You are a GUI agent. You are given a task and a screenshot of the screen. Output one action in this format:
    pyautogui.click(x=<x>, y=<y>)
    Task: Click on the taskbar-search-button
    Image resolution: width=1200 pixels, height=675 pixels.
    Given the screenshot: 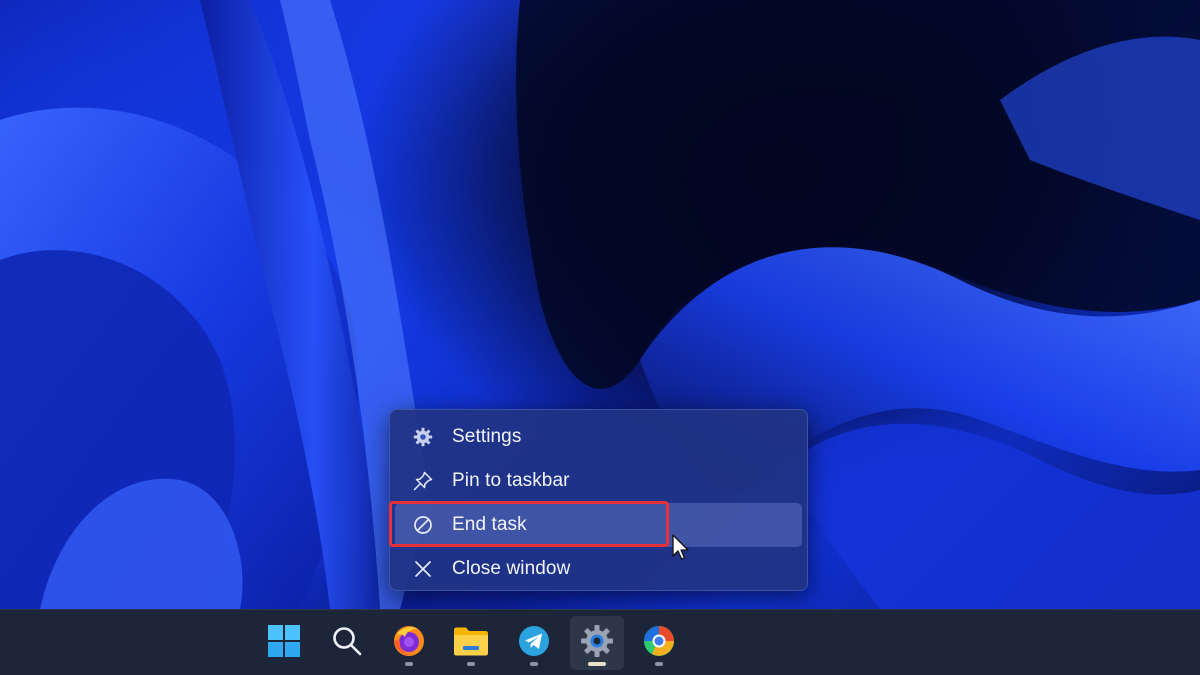 What is the action you would take?
    pyautogui.click(x=347, y=643)
    